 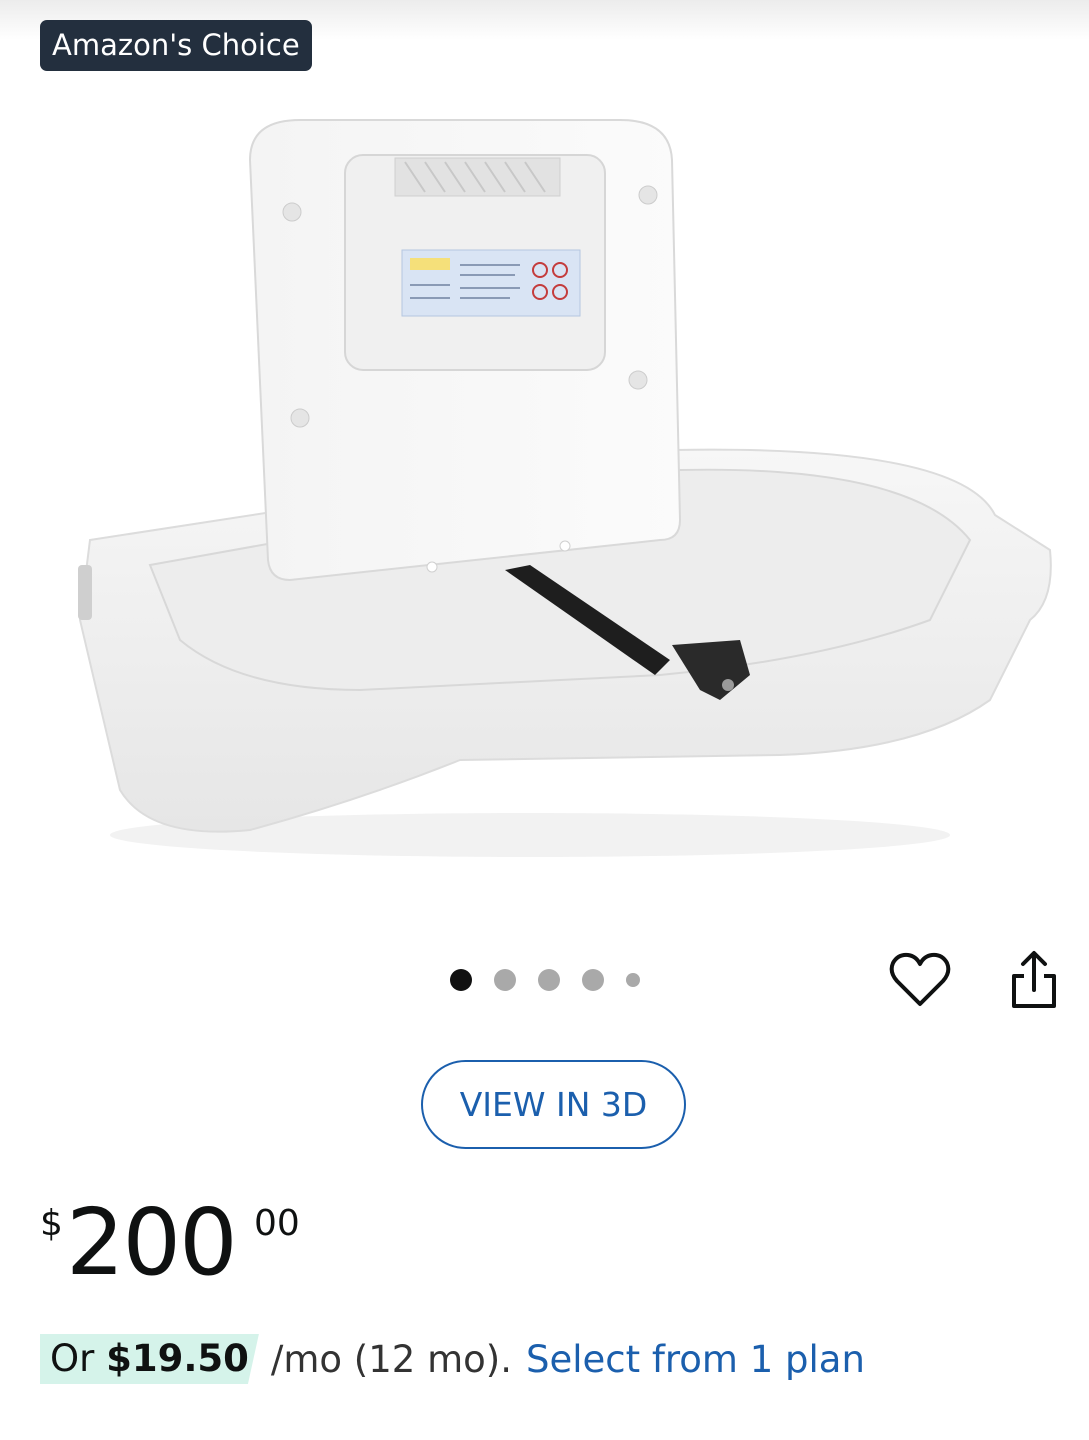 I want to click on select-plan-link: Select from 1 plan, so click(x=695, y=1359).